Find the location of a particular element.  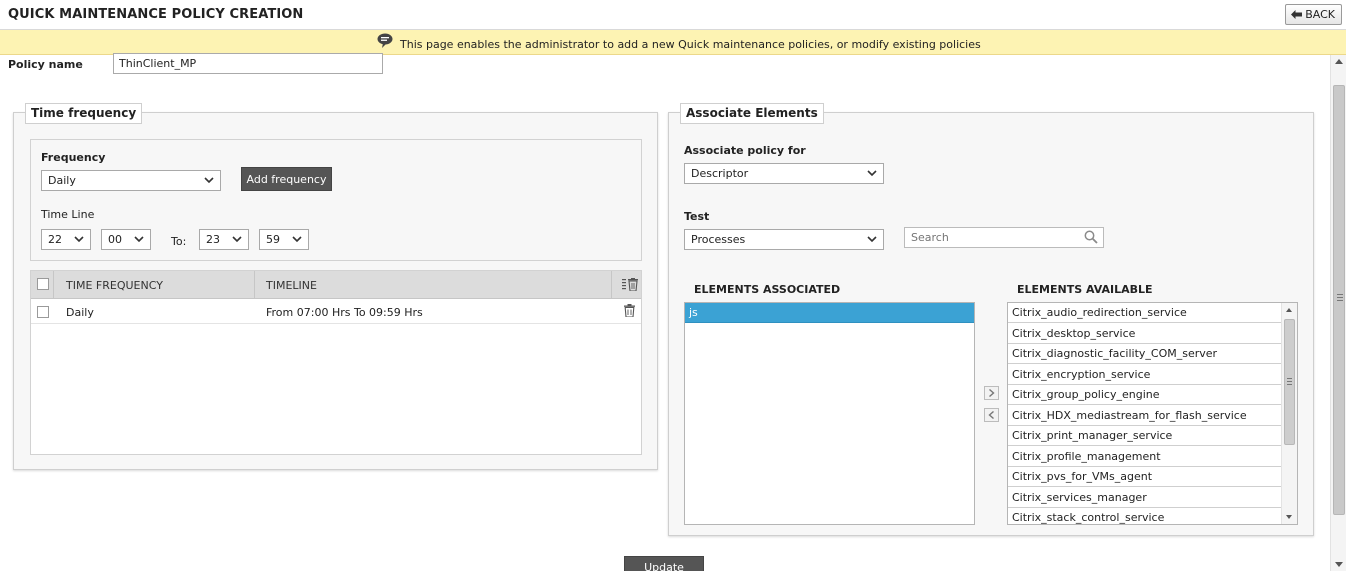

move-right-button is located at coordinates (991, 393).